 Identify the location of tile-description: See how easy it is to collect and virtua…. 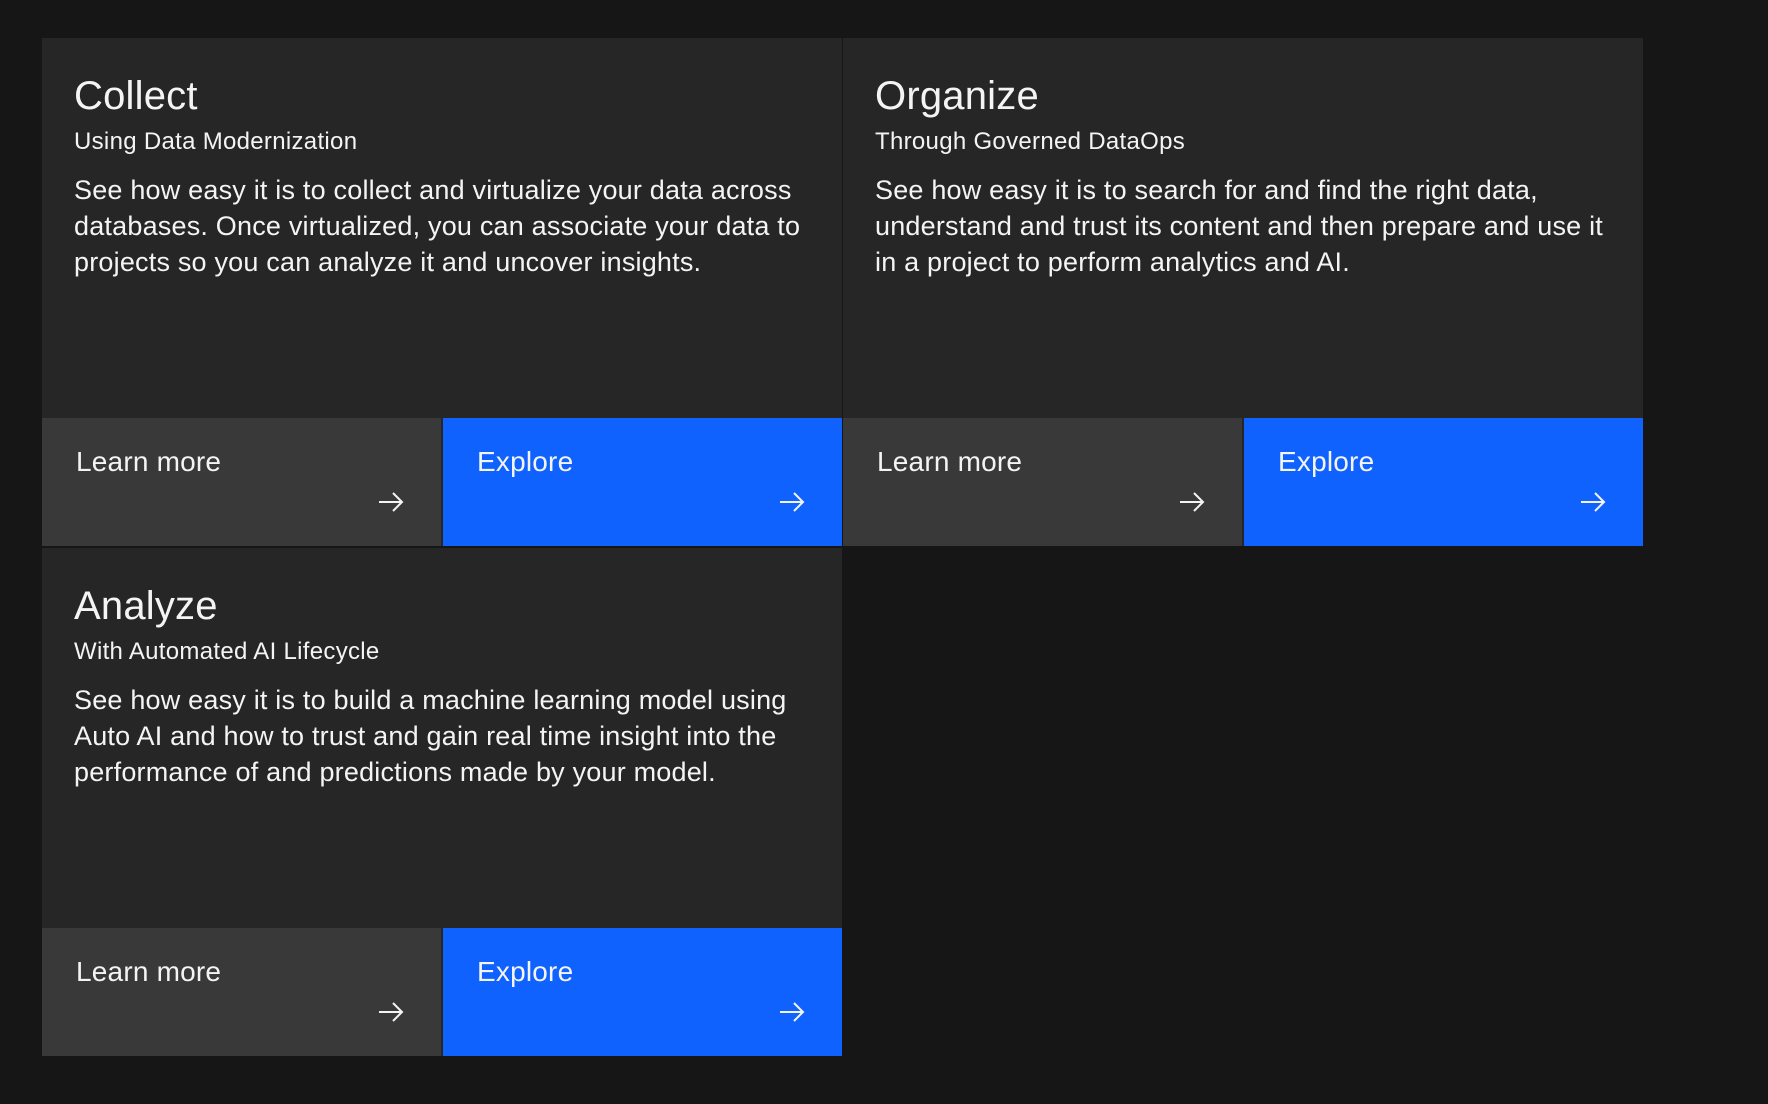
(437, 226).